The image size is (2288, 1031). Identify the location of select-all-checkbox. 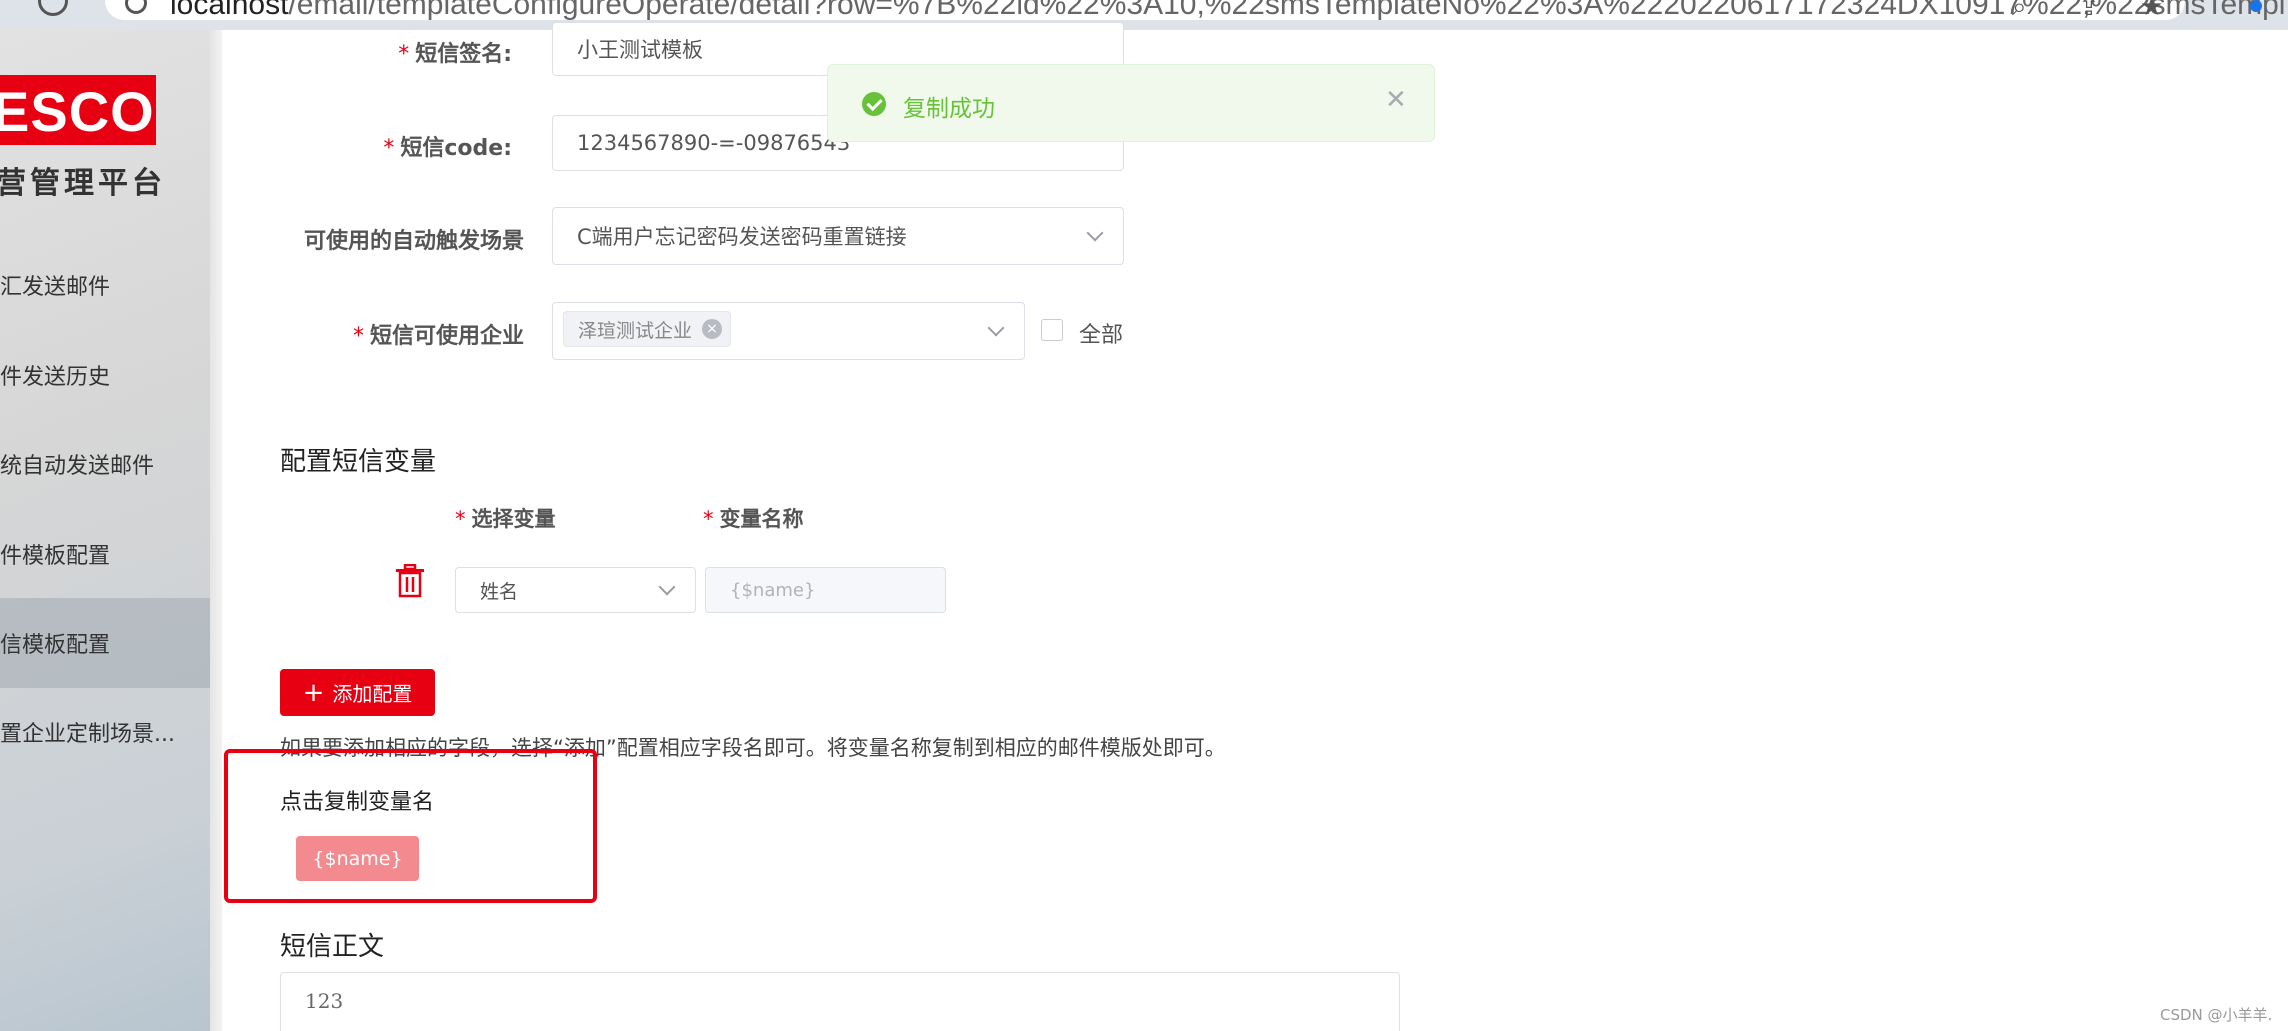
(1052, 330).